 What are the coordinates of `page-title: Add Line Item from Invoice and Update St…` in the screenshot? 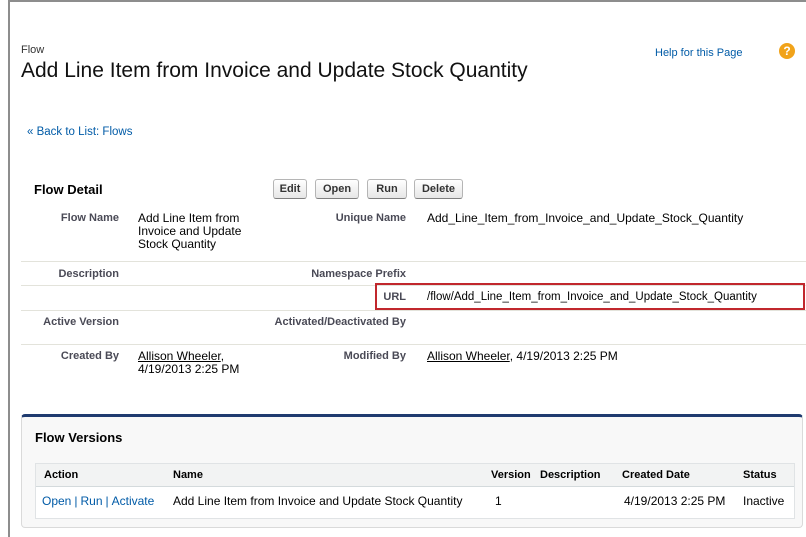 It's located at (274, 70).